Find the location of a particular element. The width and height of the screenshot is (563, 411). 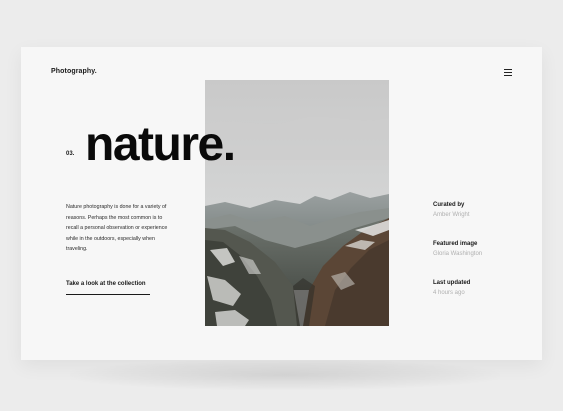

section-index: 03. is located at coordinates (70, 154).